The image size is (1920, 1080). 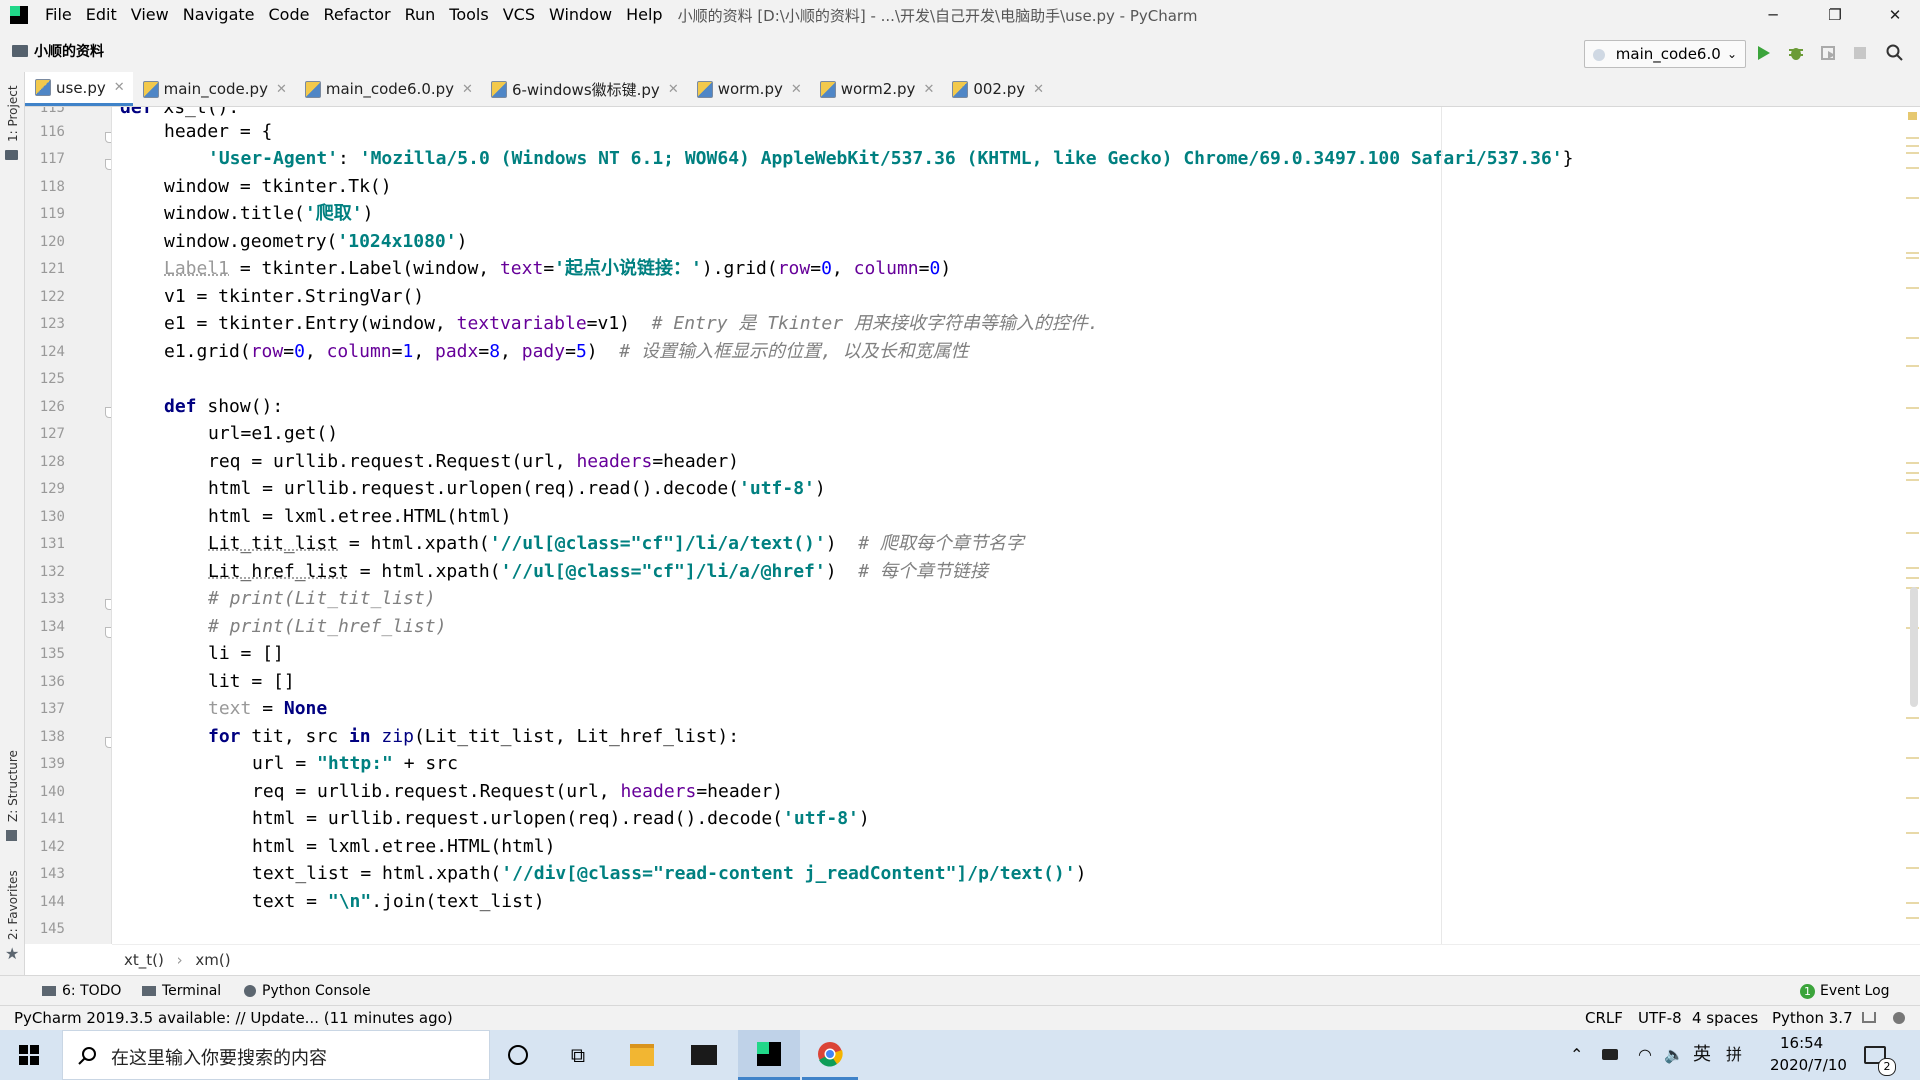 What do you see at coordinates (250, 991) in the screenshot?
I see `python-console-icon` at bounding box center [250, 991].